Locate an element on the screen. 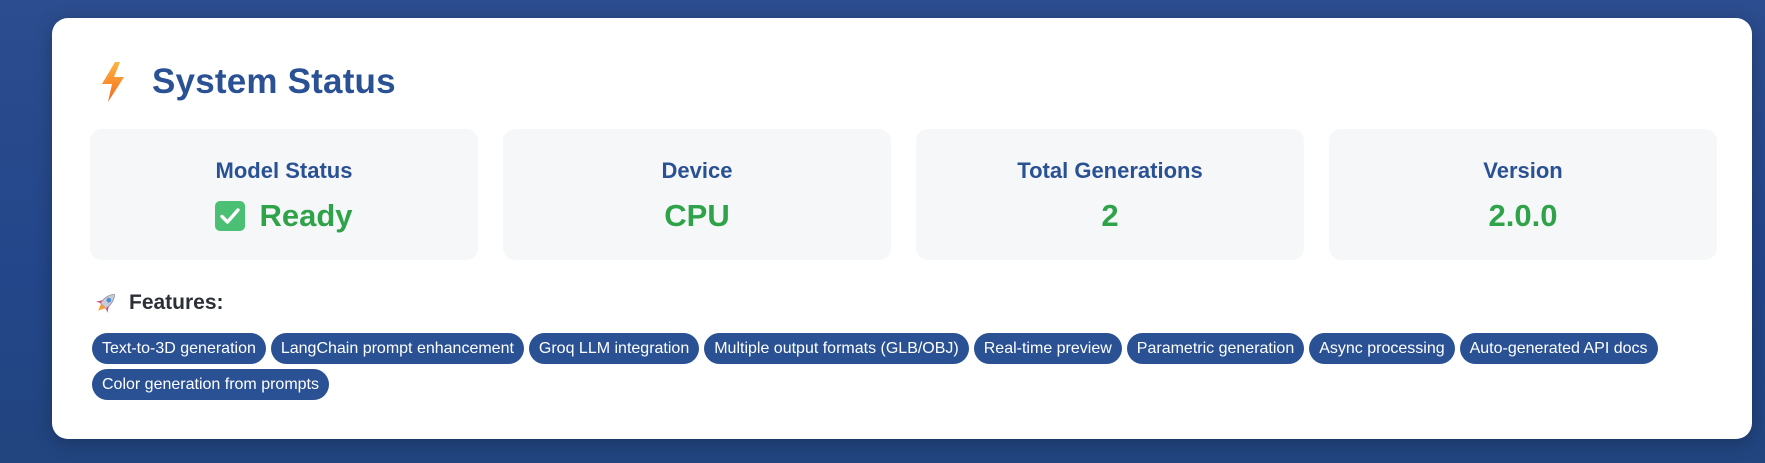  feature-tag: Real-time preview is located at coordinates (1047, 348).